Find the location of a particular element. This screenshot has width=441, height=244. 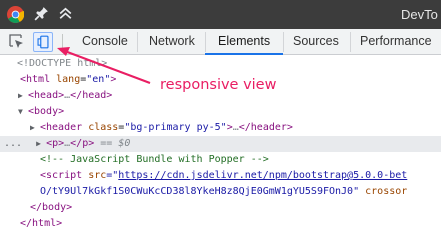

doctype-line: <!DOCTYPE html> is located at coordinates (62, 64).